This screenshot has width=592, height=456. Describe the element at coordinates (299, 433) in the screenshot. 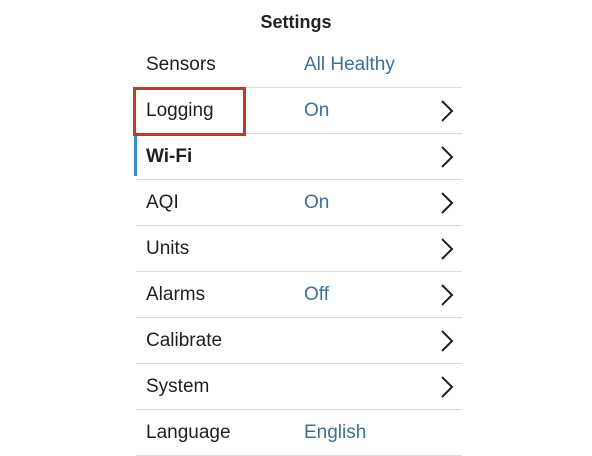

I see `settings-row-language: Language English` at that location.